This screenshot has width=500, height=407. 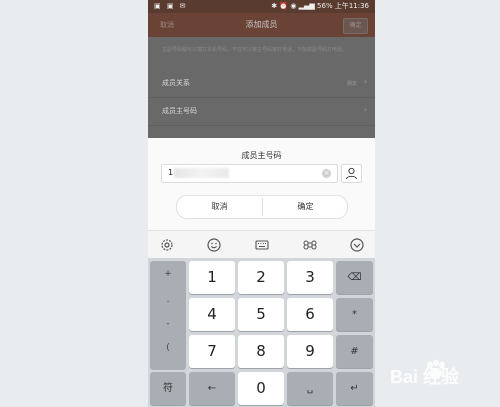 What do you see at coordinates (201, 173) in the screenshot?
I see `redacted-blur` at bounding box center [201, 173].